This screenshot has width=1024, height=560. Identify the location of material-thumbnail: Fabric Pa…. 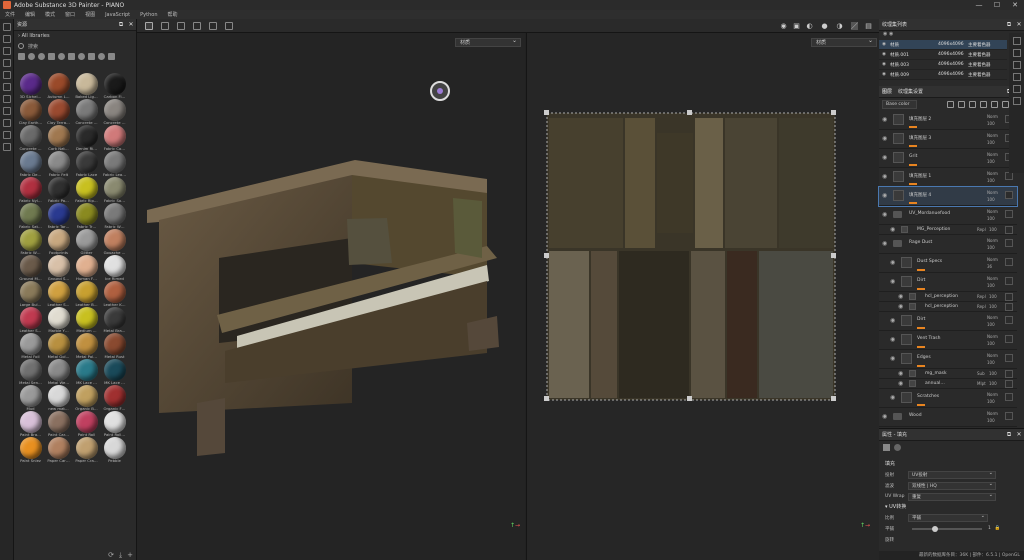
(58, 190).